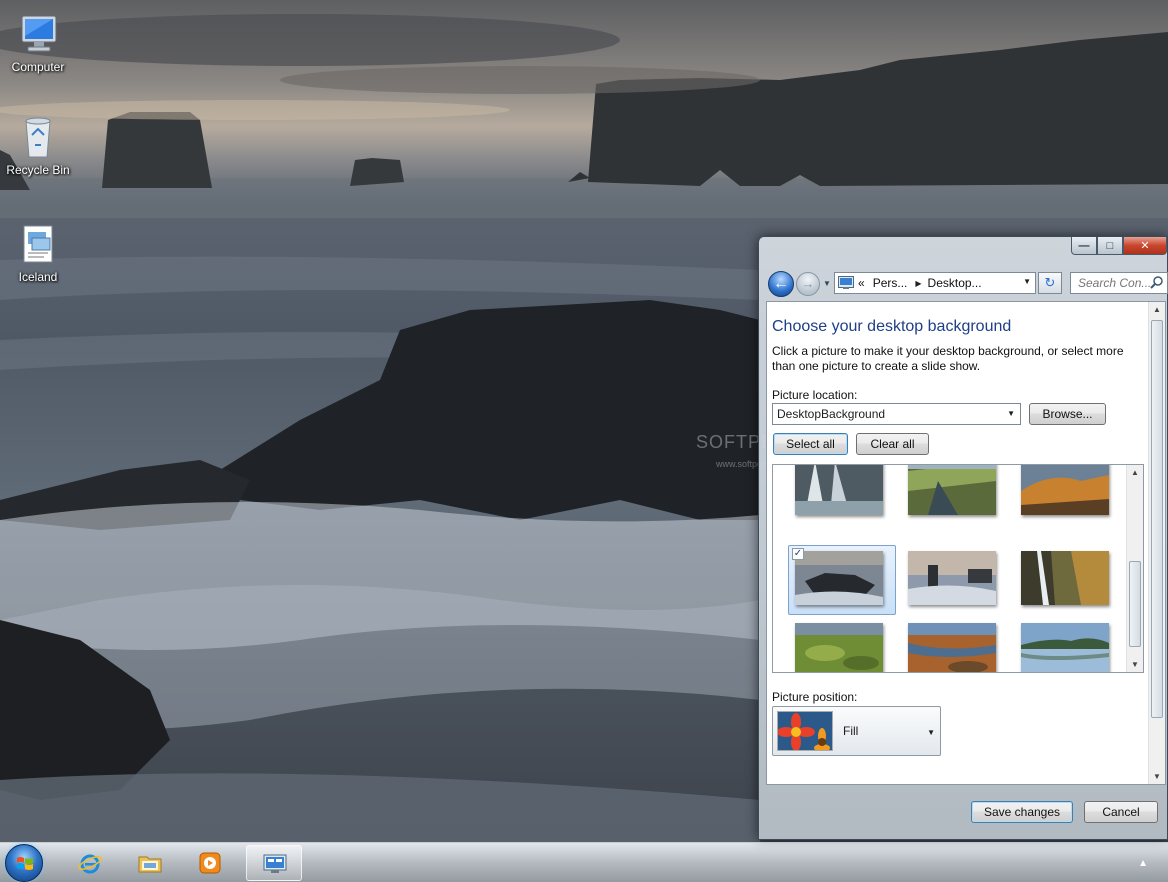 Image resolution: width=1168 pixels, height=882 pixels. What do you see at coordinates (952, 490) in the screenshot?
I see `thumbnail-green-canyon` at bounding box center [952, 490].